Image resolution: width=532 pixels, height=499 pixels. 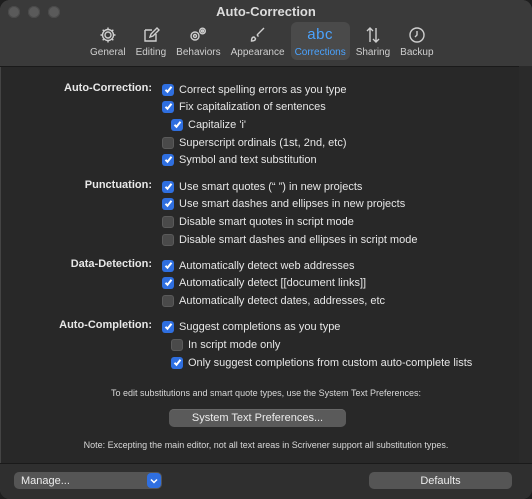 What do you see at coordinates (198, 35) in the screenshot?
I see `gears-icon` at bounding box center [198, 35].